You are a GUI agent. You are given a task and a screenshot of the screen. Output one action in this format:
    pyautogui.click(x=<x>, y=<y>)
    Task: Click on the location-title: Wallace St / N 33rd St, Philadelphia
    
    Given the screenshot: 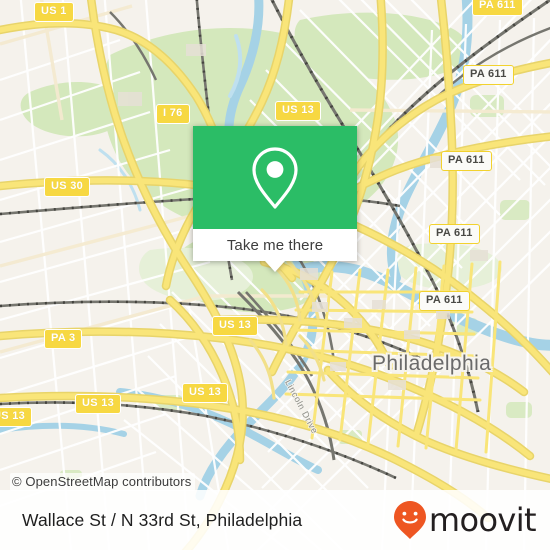 What is the action you would take?
    pyautogui.click(x=162, y=519)
    